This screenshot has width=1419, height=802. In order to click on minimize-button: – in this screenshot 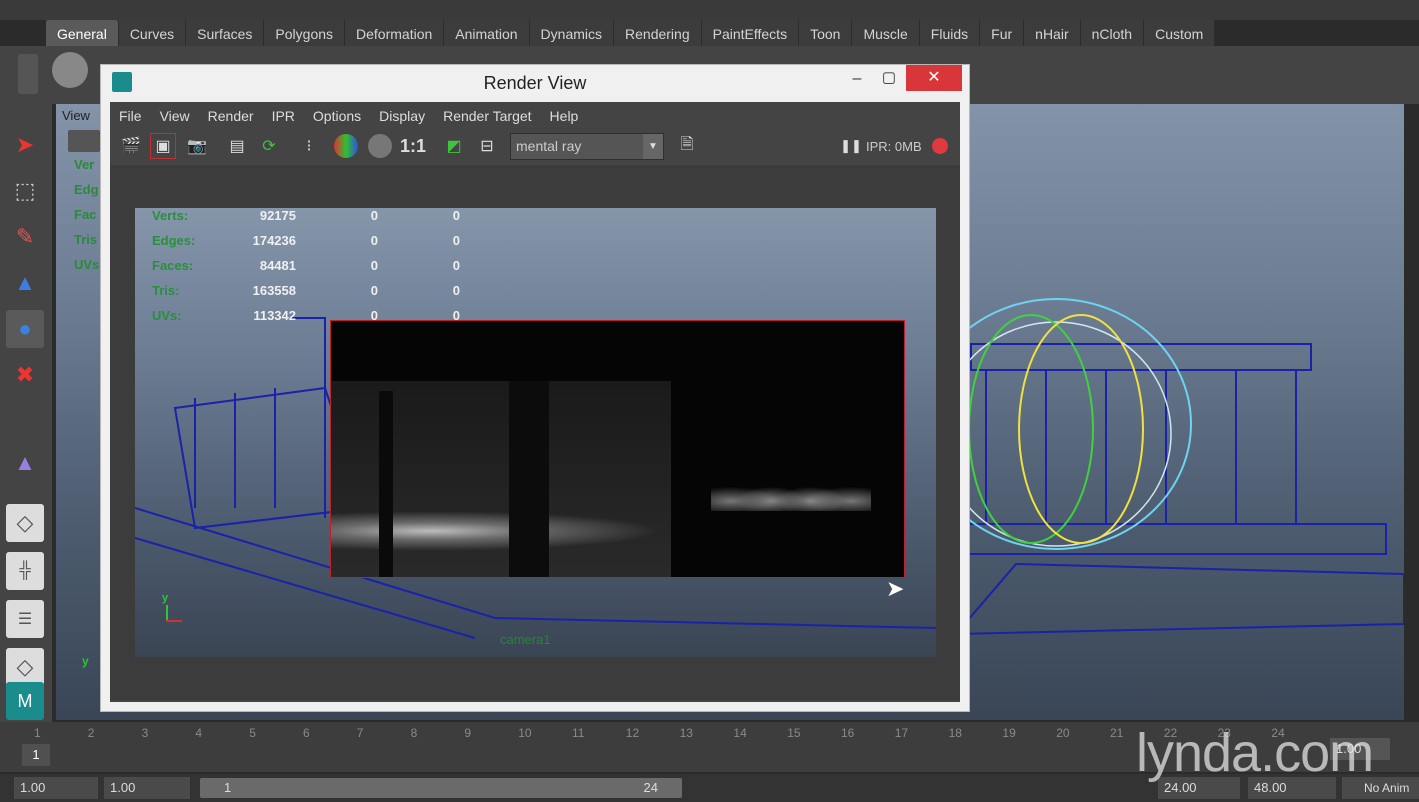, I will do `click(857, 81)`.